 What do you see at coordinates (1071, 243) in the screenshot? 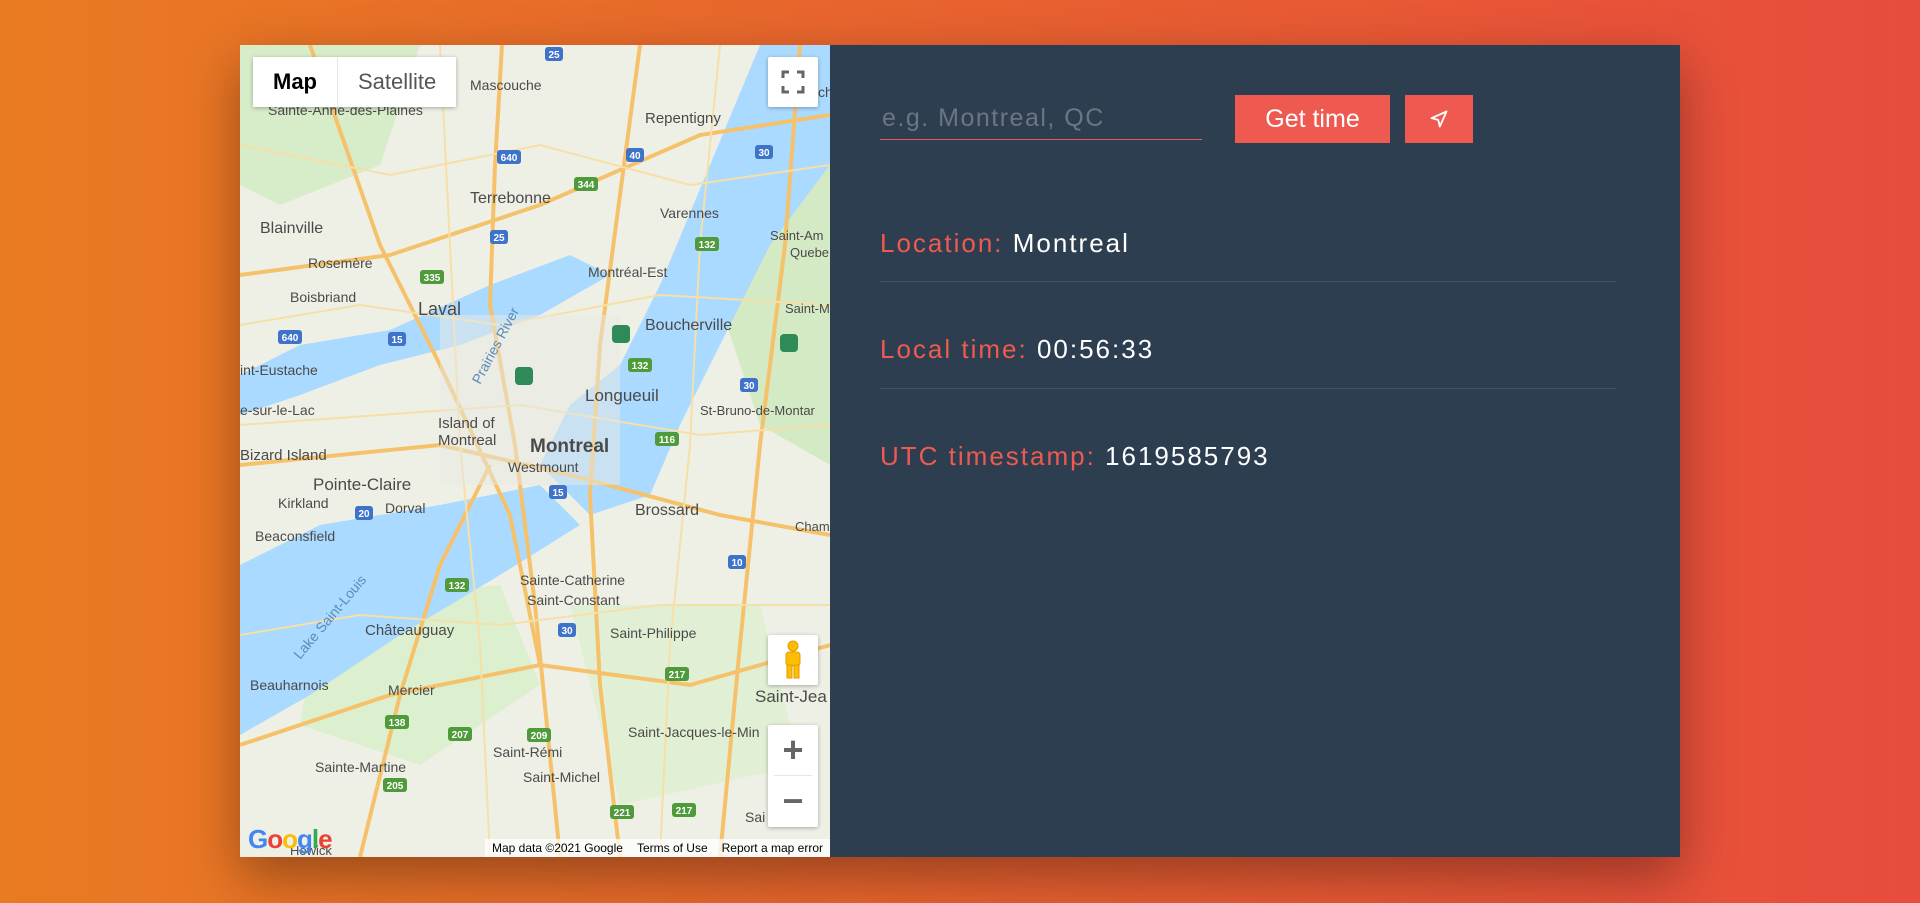
I see `location-value: Montreal` at bounding box center [1071, 243].